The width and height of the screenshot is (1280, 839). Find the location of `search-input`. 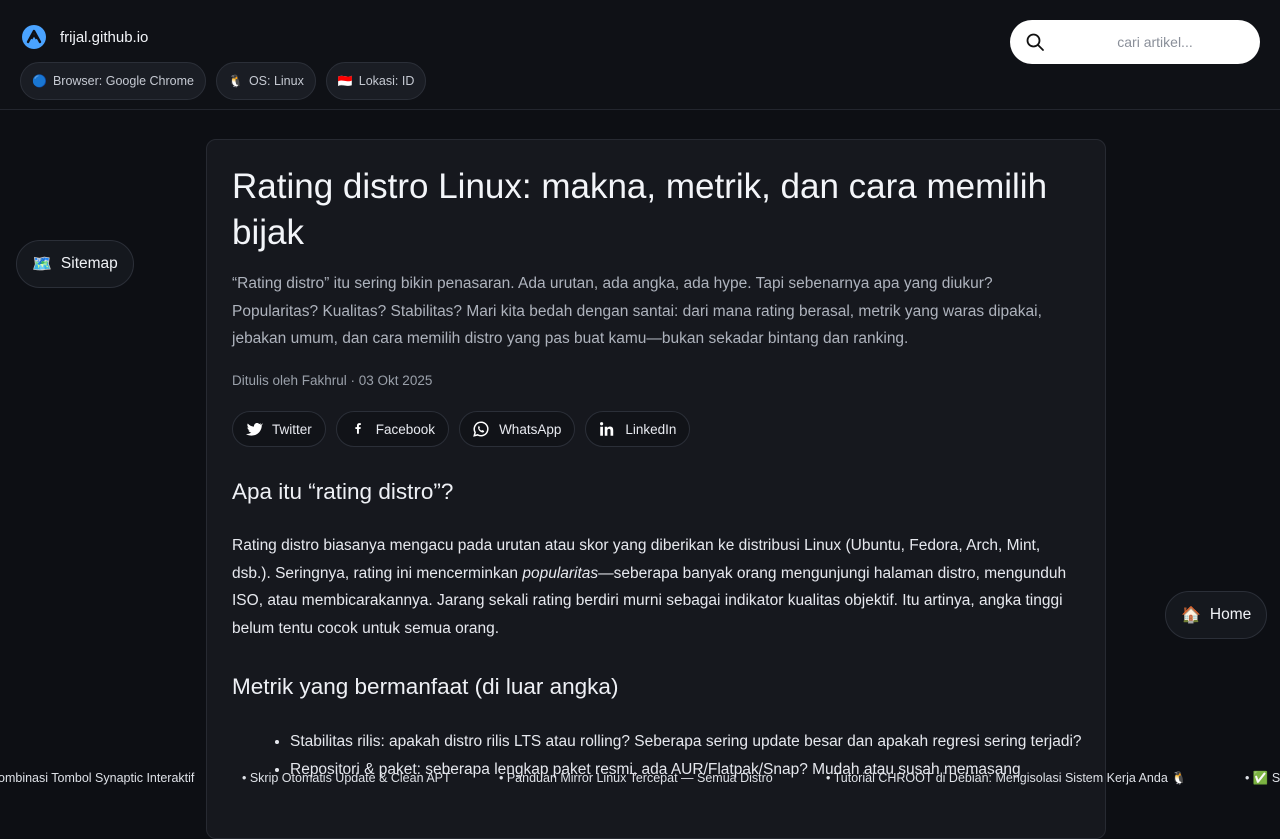

search-input is located at coordinates (1155, 42).